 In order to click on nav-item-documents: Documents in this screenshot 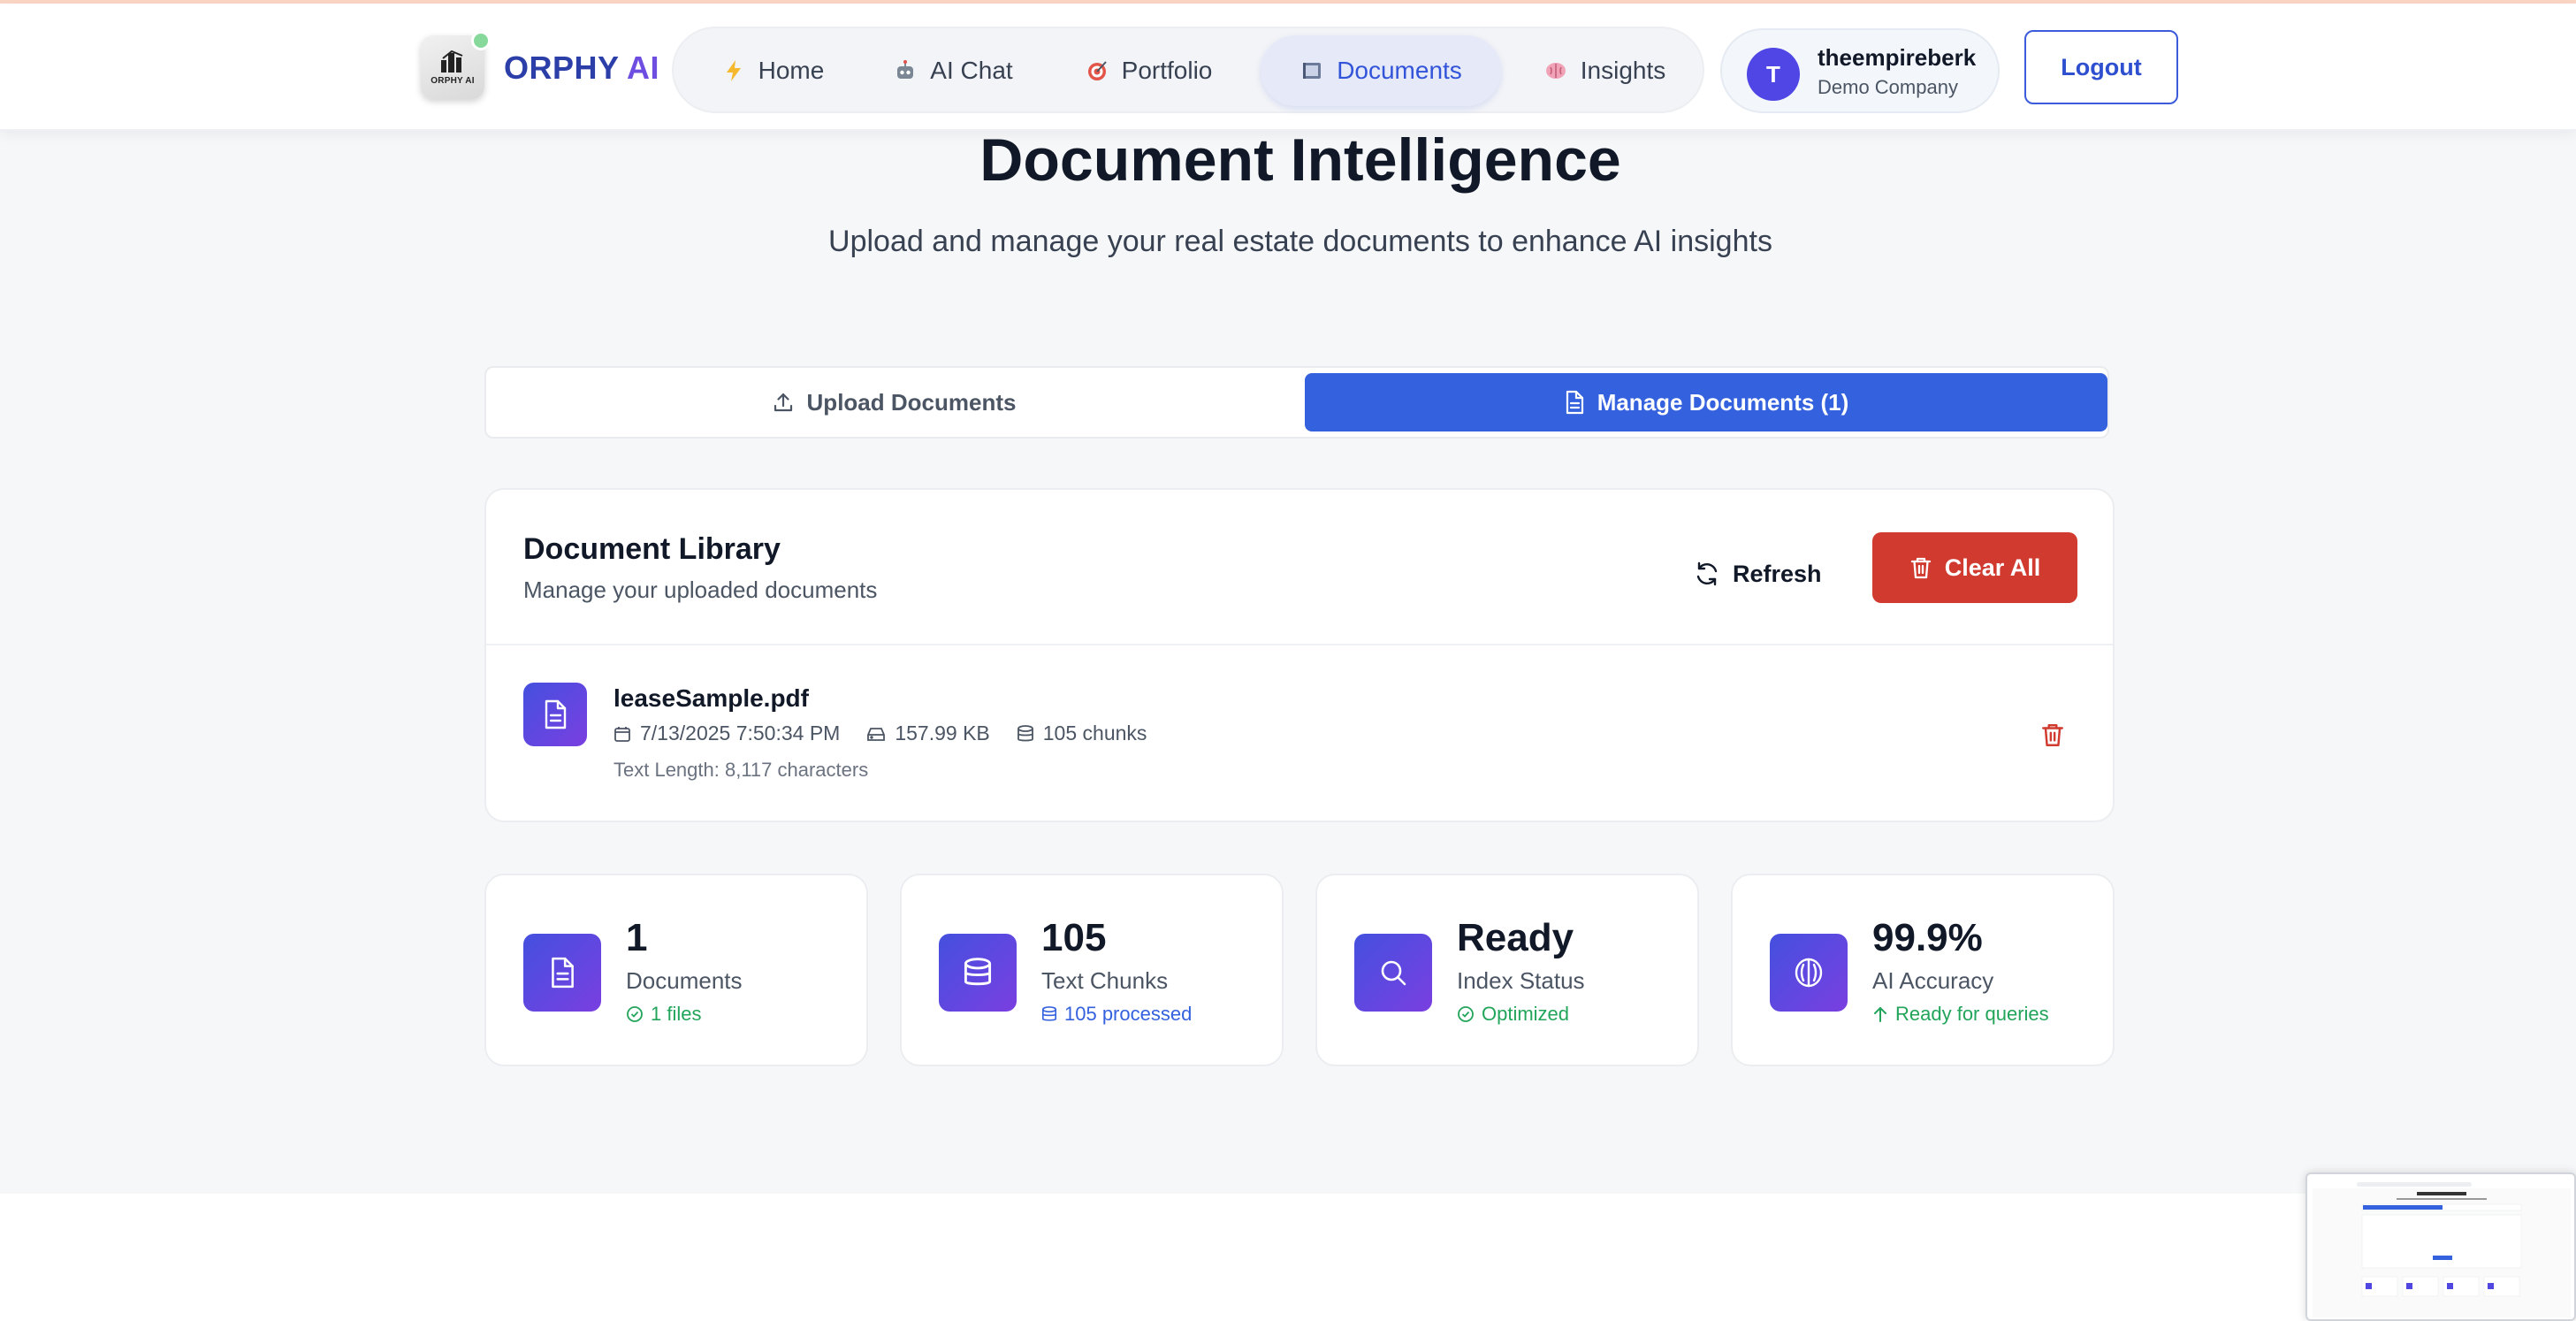, I will do `click(1381, 70)`.